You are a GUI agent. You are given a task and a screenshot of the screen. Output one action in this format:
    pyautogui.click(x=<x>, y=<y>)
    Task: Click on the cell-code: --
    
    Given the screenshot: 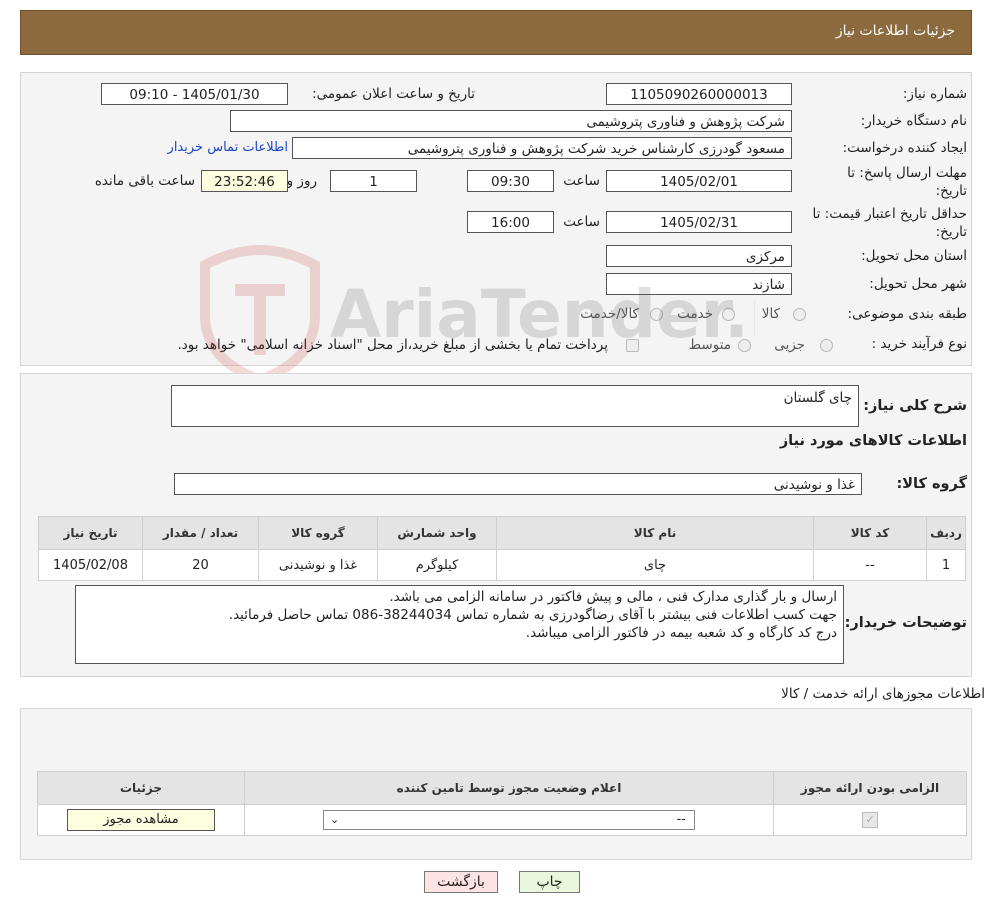 What is the action you would take?
    pyautogui.click(x=870, y=565)
    